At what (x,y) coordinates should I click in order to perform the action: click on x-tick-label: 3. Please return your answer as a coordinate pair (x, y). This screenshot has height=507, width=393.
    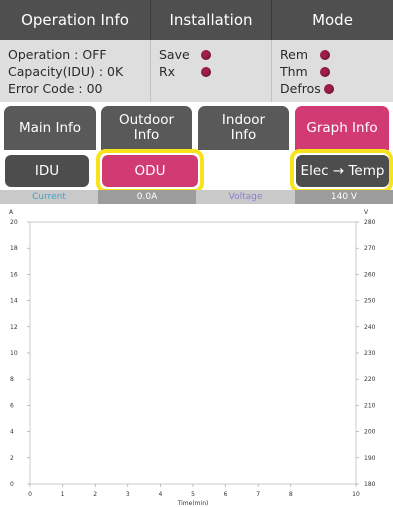
    Looking at the image, I should click on (128, 494).